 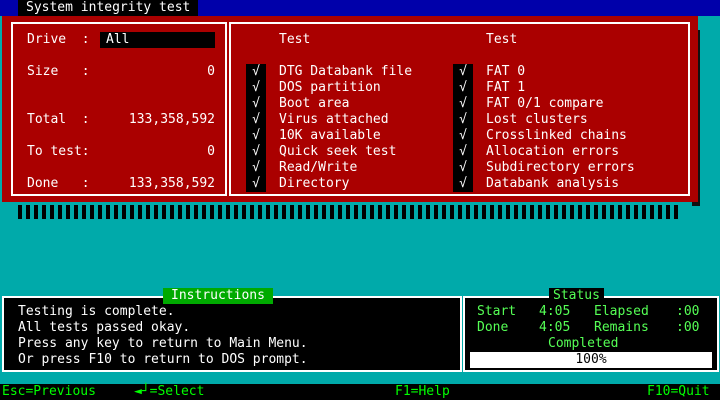 I want to click on done-value: 133,358,592, so click(x=171, y=183).